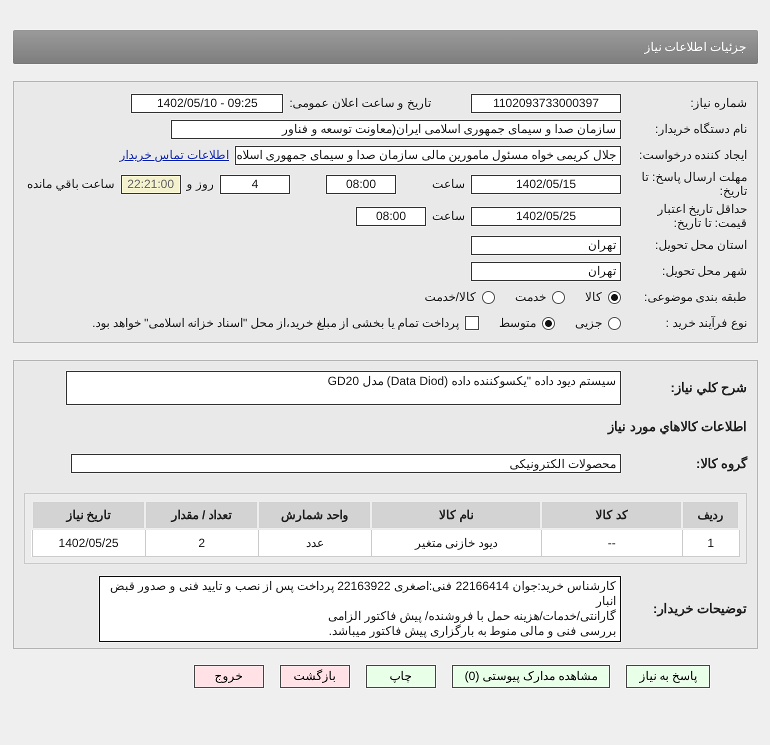  Describe the element at coordinates (150, 184) in the screenshot. I see `value-field: 22:21:00` at that location.